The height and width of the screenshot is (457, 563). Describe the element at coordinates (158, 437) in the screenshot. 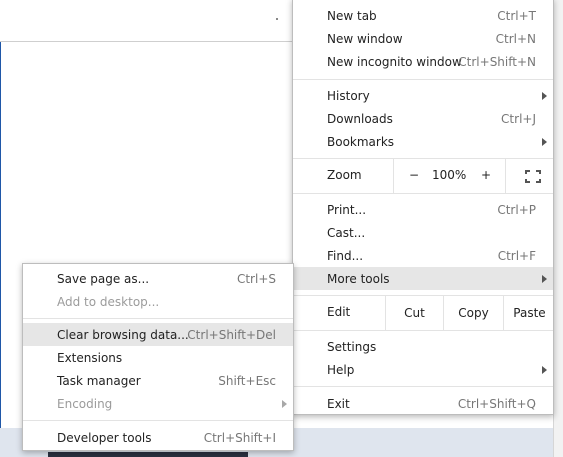

I see `submenu-item-developer-tools: Developer tools Ctrl+Shift+I` at that location.